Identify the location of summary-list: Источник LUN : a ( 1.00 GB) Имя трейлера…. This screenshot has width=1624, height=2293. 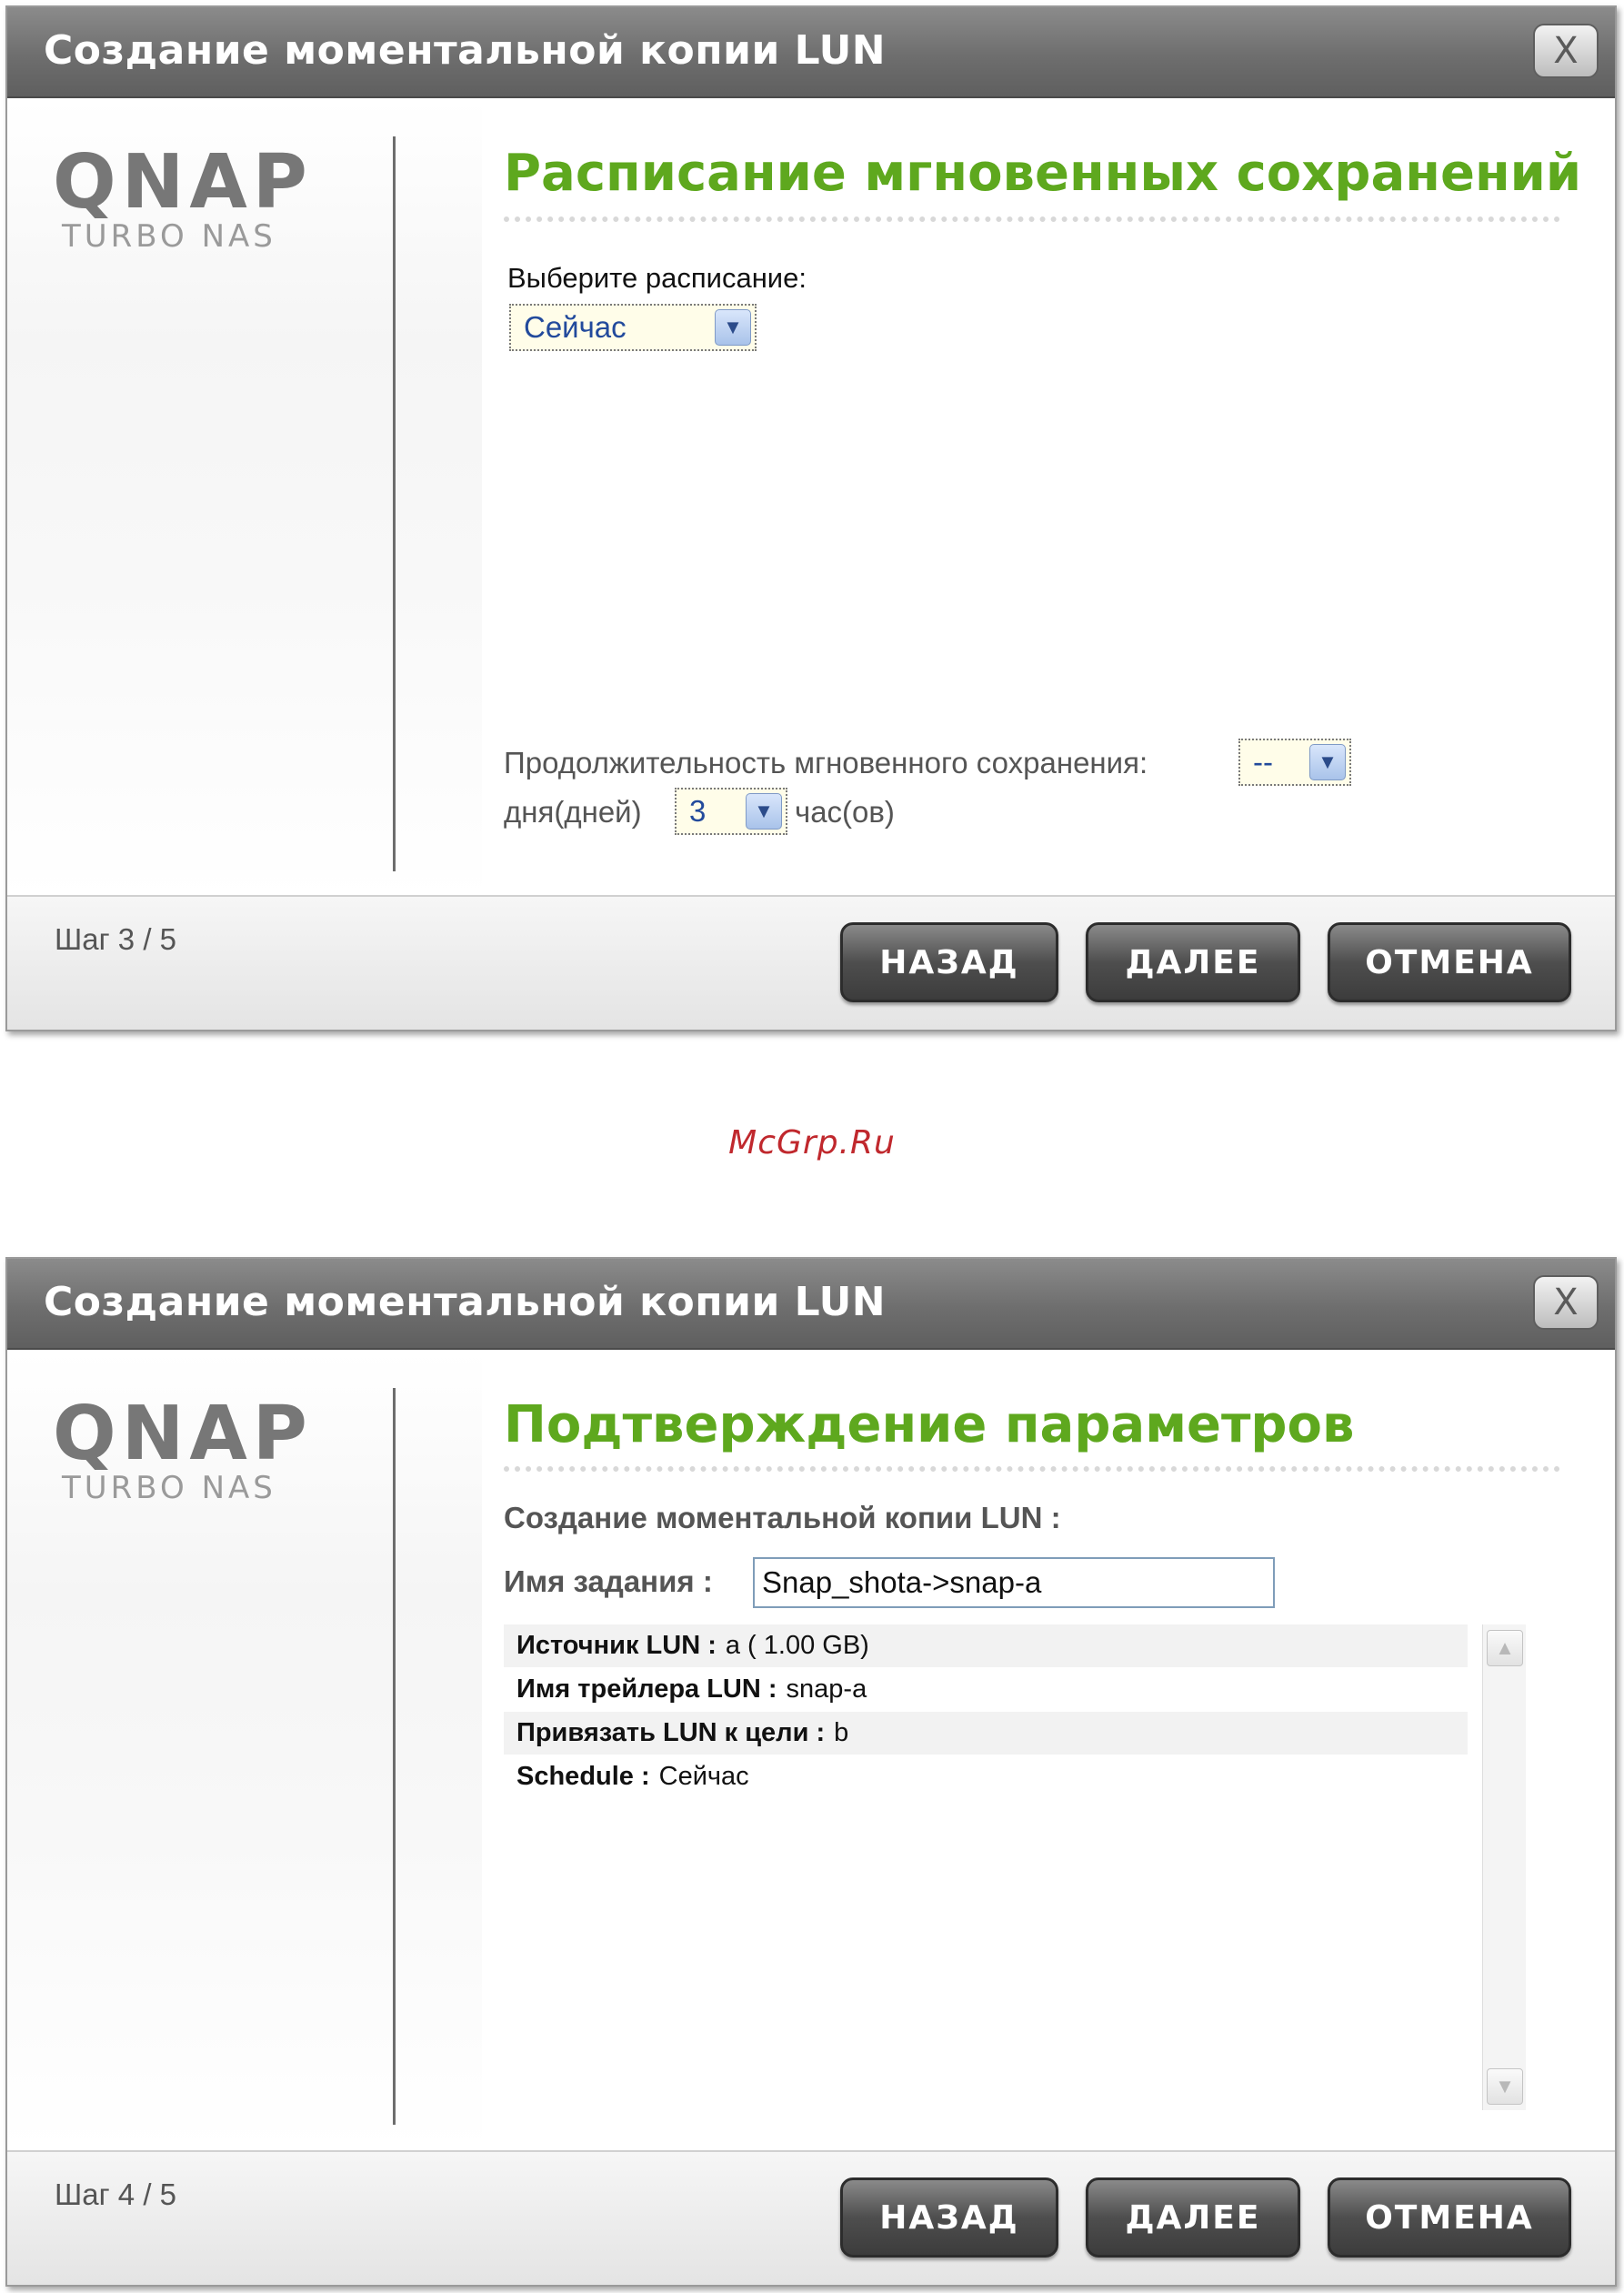
(993, 1866).